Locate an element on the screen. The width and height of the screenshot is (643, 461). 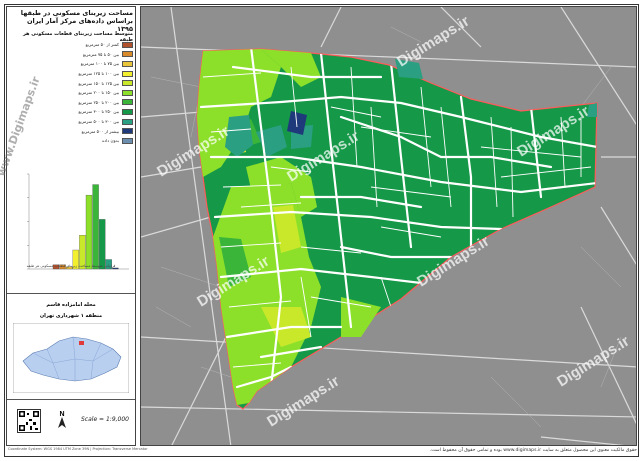
legend-label: بین ۱۲۵ تا ۱۵۰ مترمربع is located at coordinates (98, 83).